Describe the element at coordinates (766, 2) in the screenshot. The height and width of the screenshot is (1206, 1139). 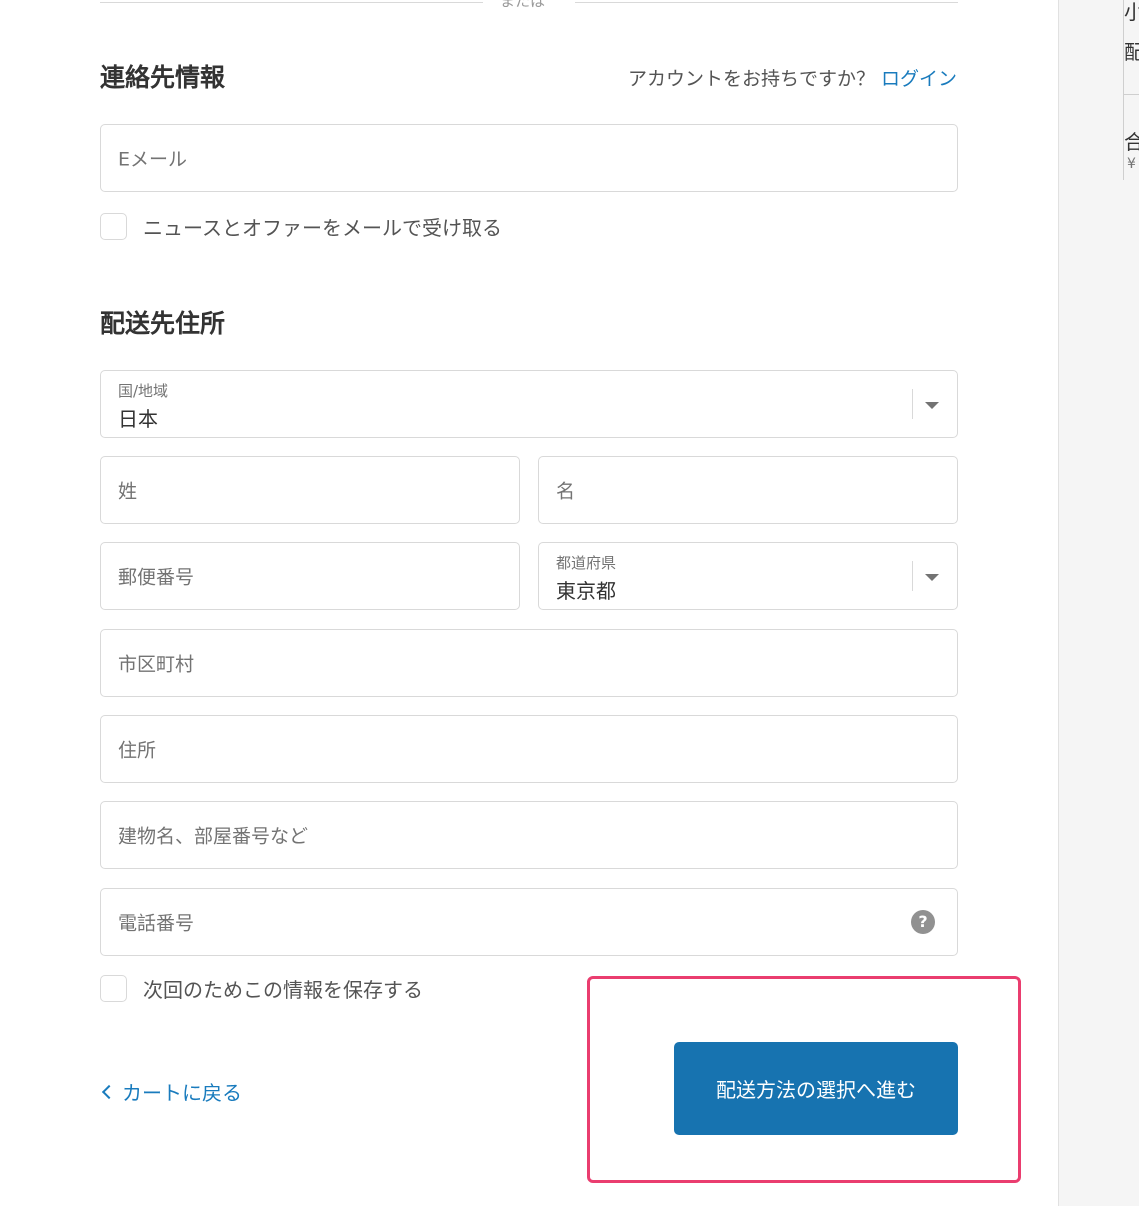
I see `divider-right` at that location.